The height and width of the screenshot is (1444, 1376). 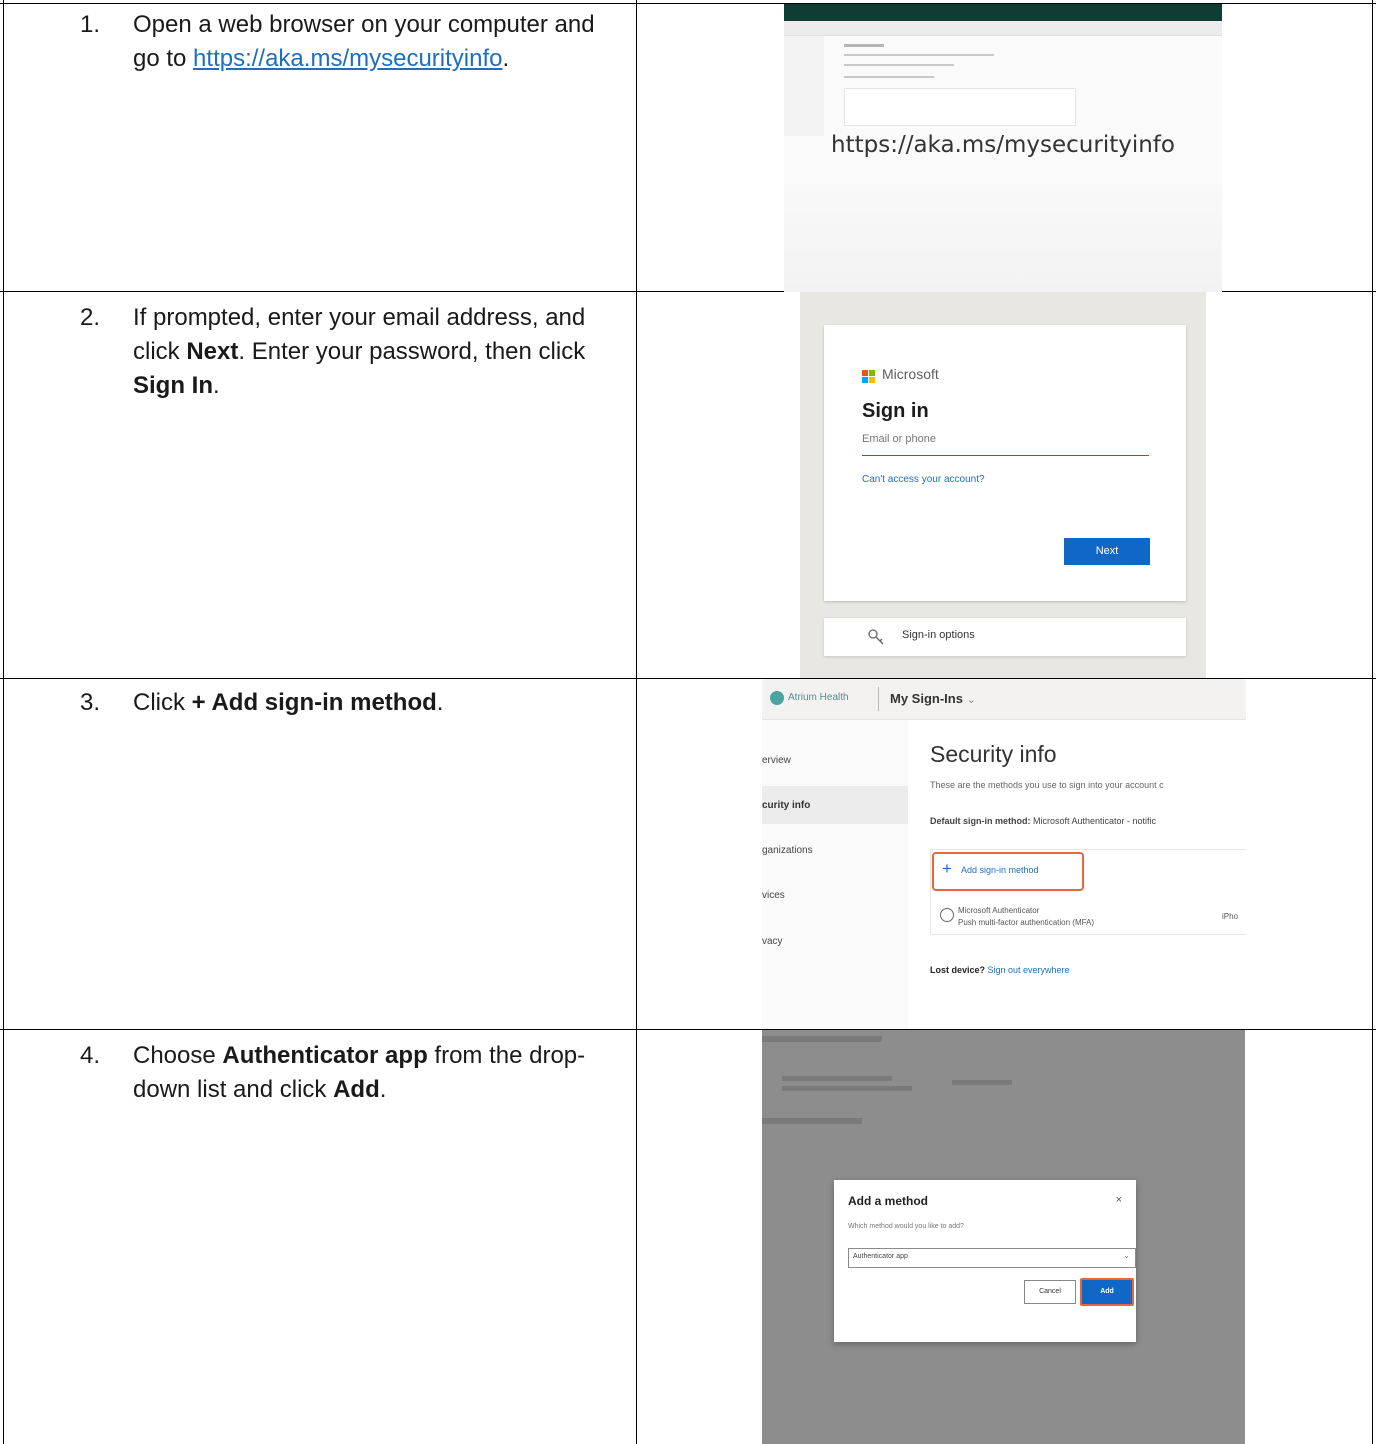 What do you see at coordinates (906, 1226) in the screenshot?
I see `dialog-question: Which method would you like to add?` at bounding box center [906, 1226].